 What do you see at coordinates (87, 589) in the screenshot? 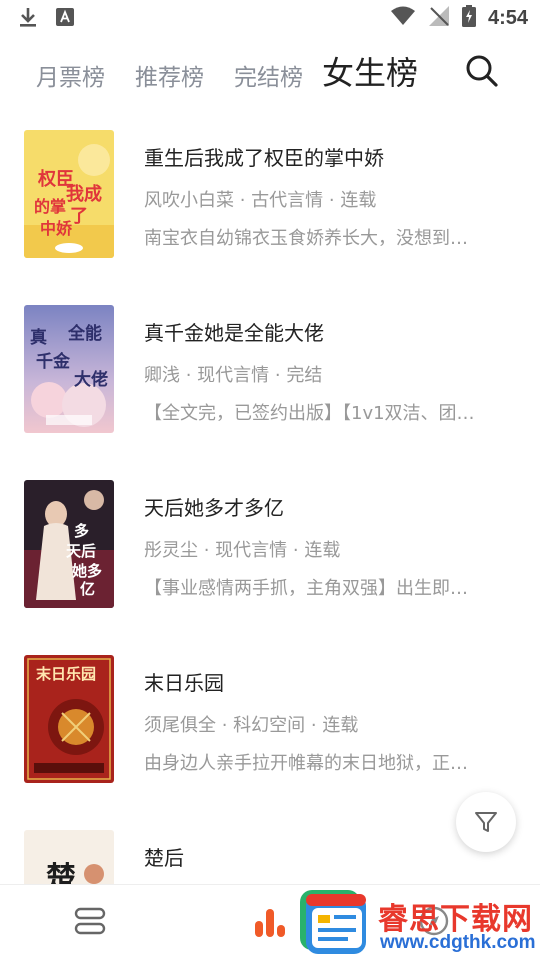
I see `svg-text: 亿` at bounding box center [87, 589].